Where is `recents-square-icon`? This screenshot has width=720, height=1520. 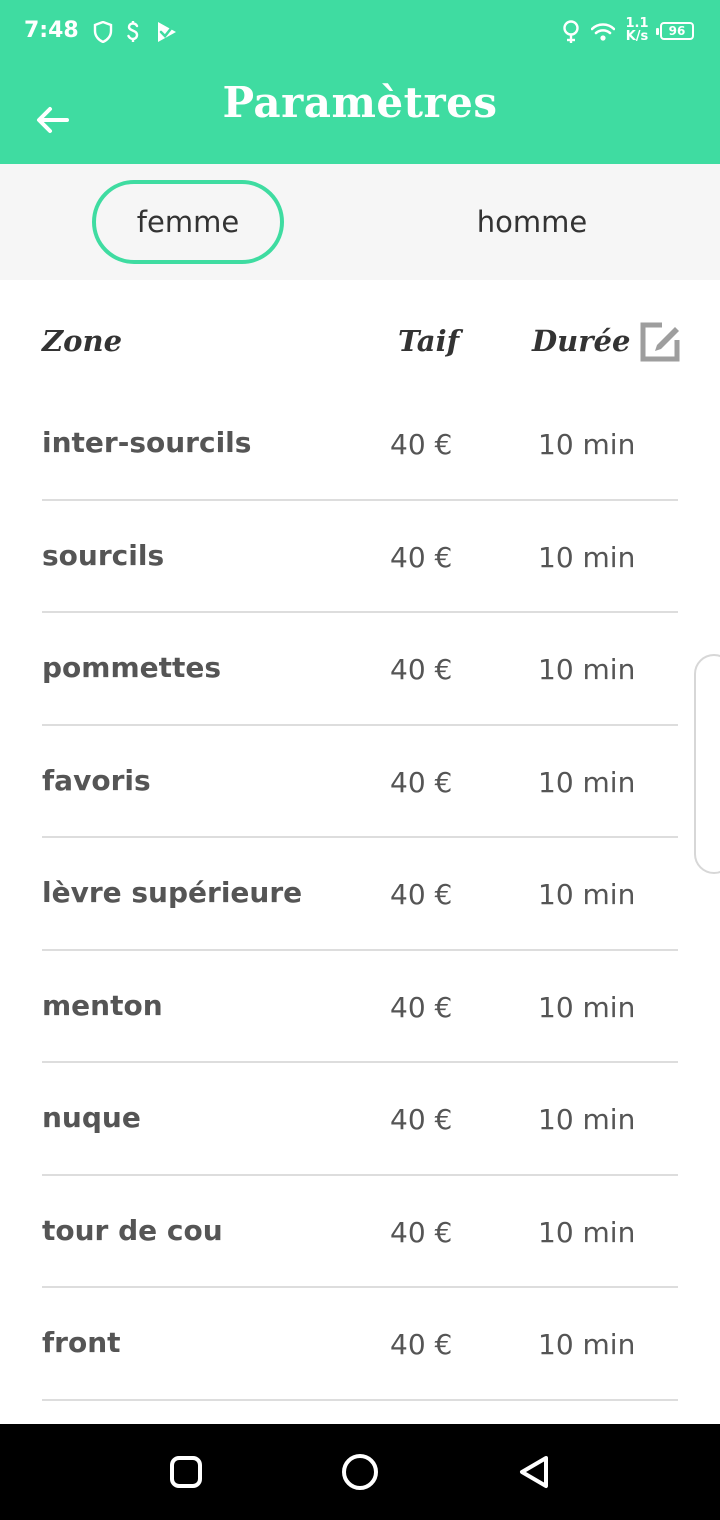 recents-square-icon is located at coordinates (186, 1472).